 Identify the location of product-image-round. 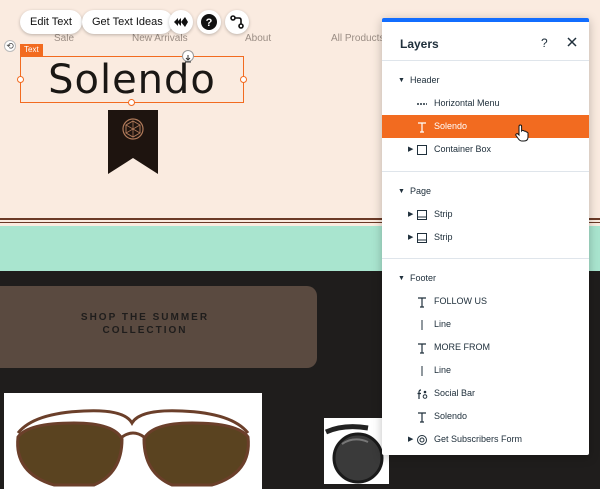
(356, 451).